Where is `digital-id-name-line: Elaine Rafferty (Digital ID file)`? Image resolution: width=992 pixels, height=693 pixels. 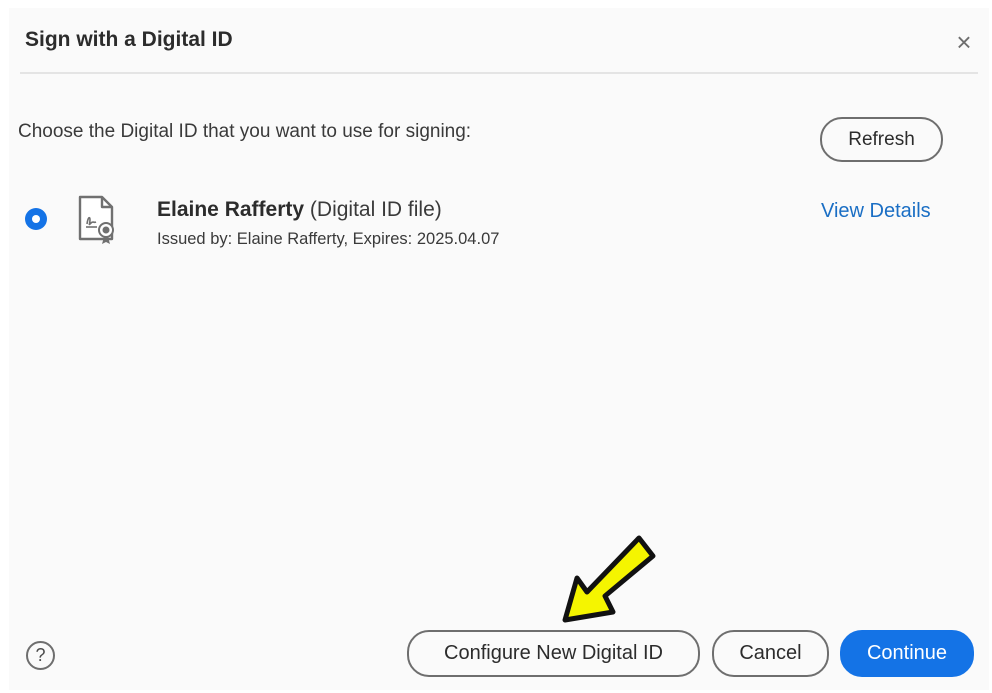 digital-id-name-line: Elaine Rafferty (Digital ID file) is located at coordinates (299, 210).